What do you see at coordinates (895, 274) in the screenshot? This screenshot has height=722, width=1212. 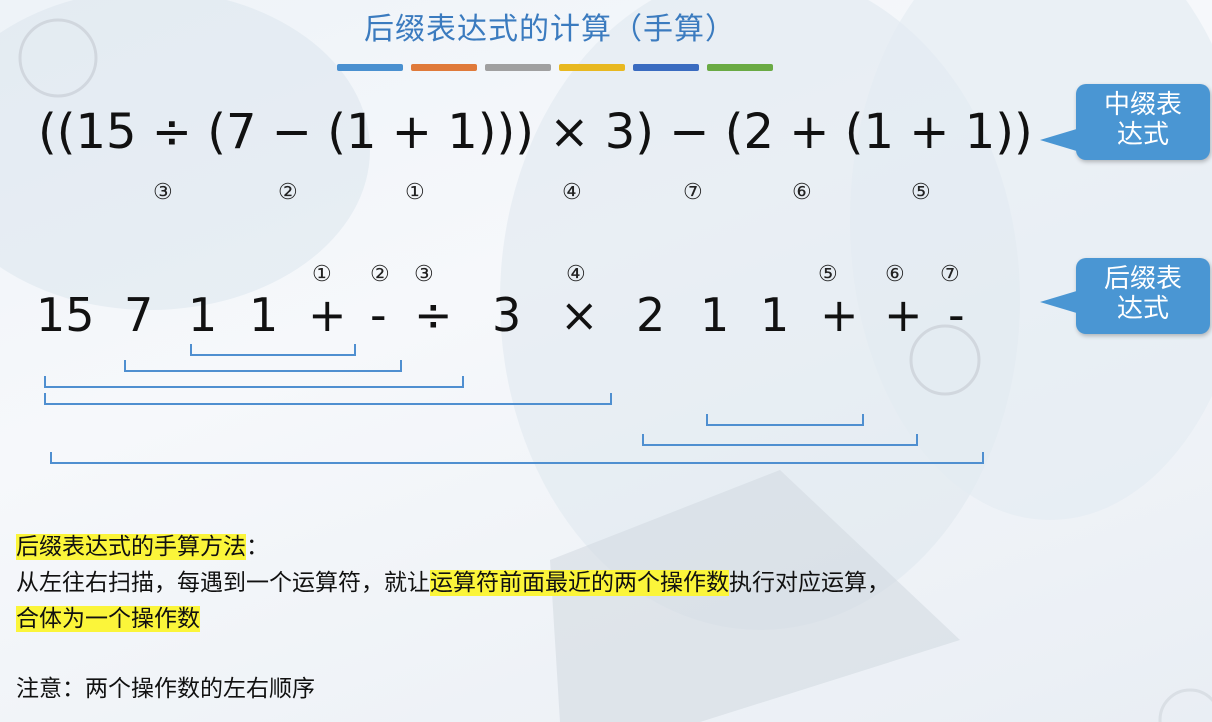 I see `postfix-order-mark: ⑥` at bounding box center [895, 274].